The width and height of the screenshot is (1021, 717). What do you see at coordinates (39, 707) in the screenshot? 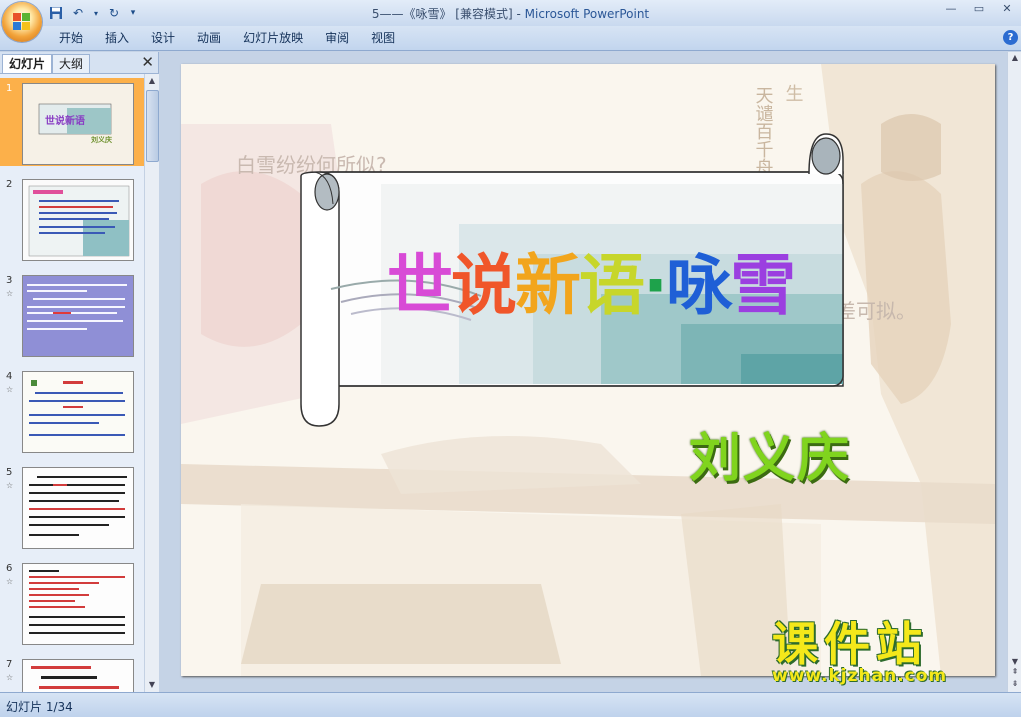
I see `slide-indicator: 幻灯片 1/34` at bounding box center [39, 707].